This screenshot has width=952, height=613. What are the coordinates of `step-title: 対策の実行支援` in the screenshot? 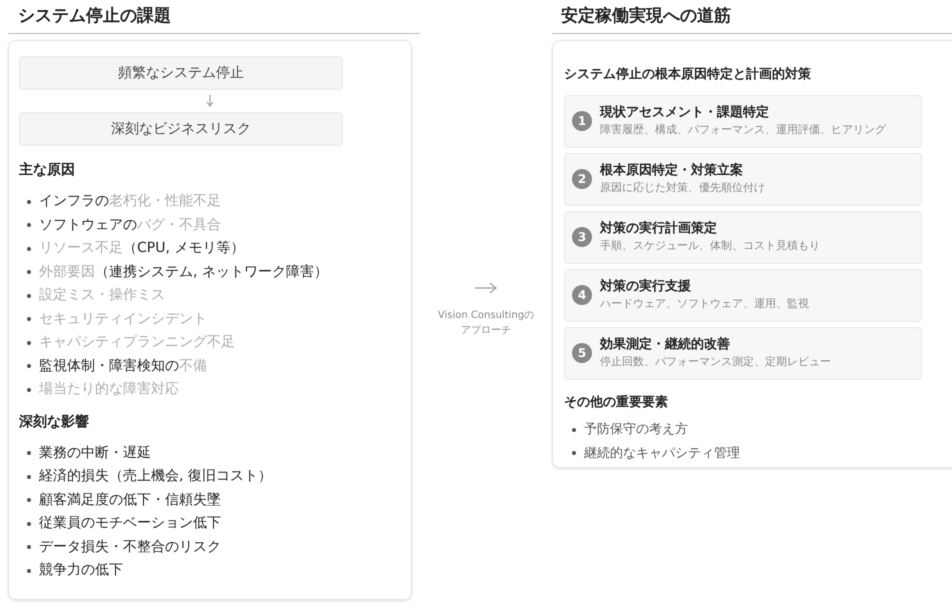 It's located at (646, 287).